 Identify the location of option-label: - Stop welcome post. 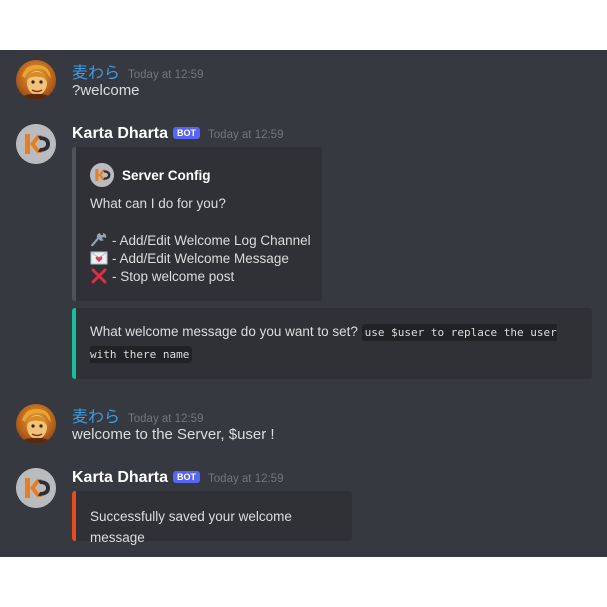
(173, 276).